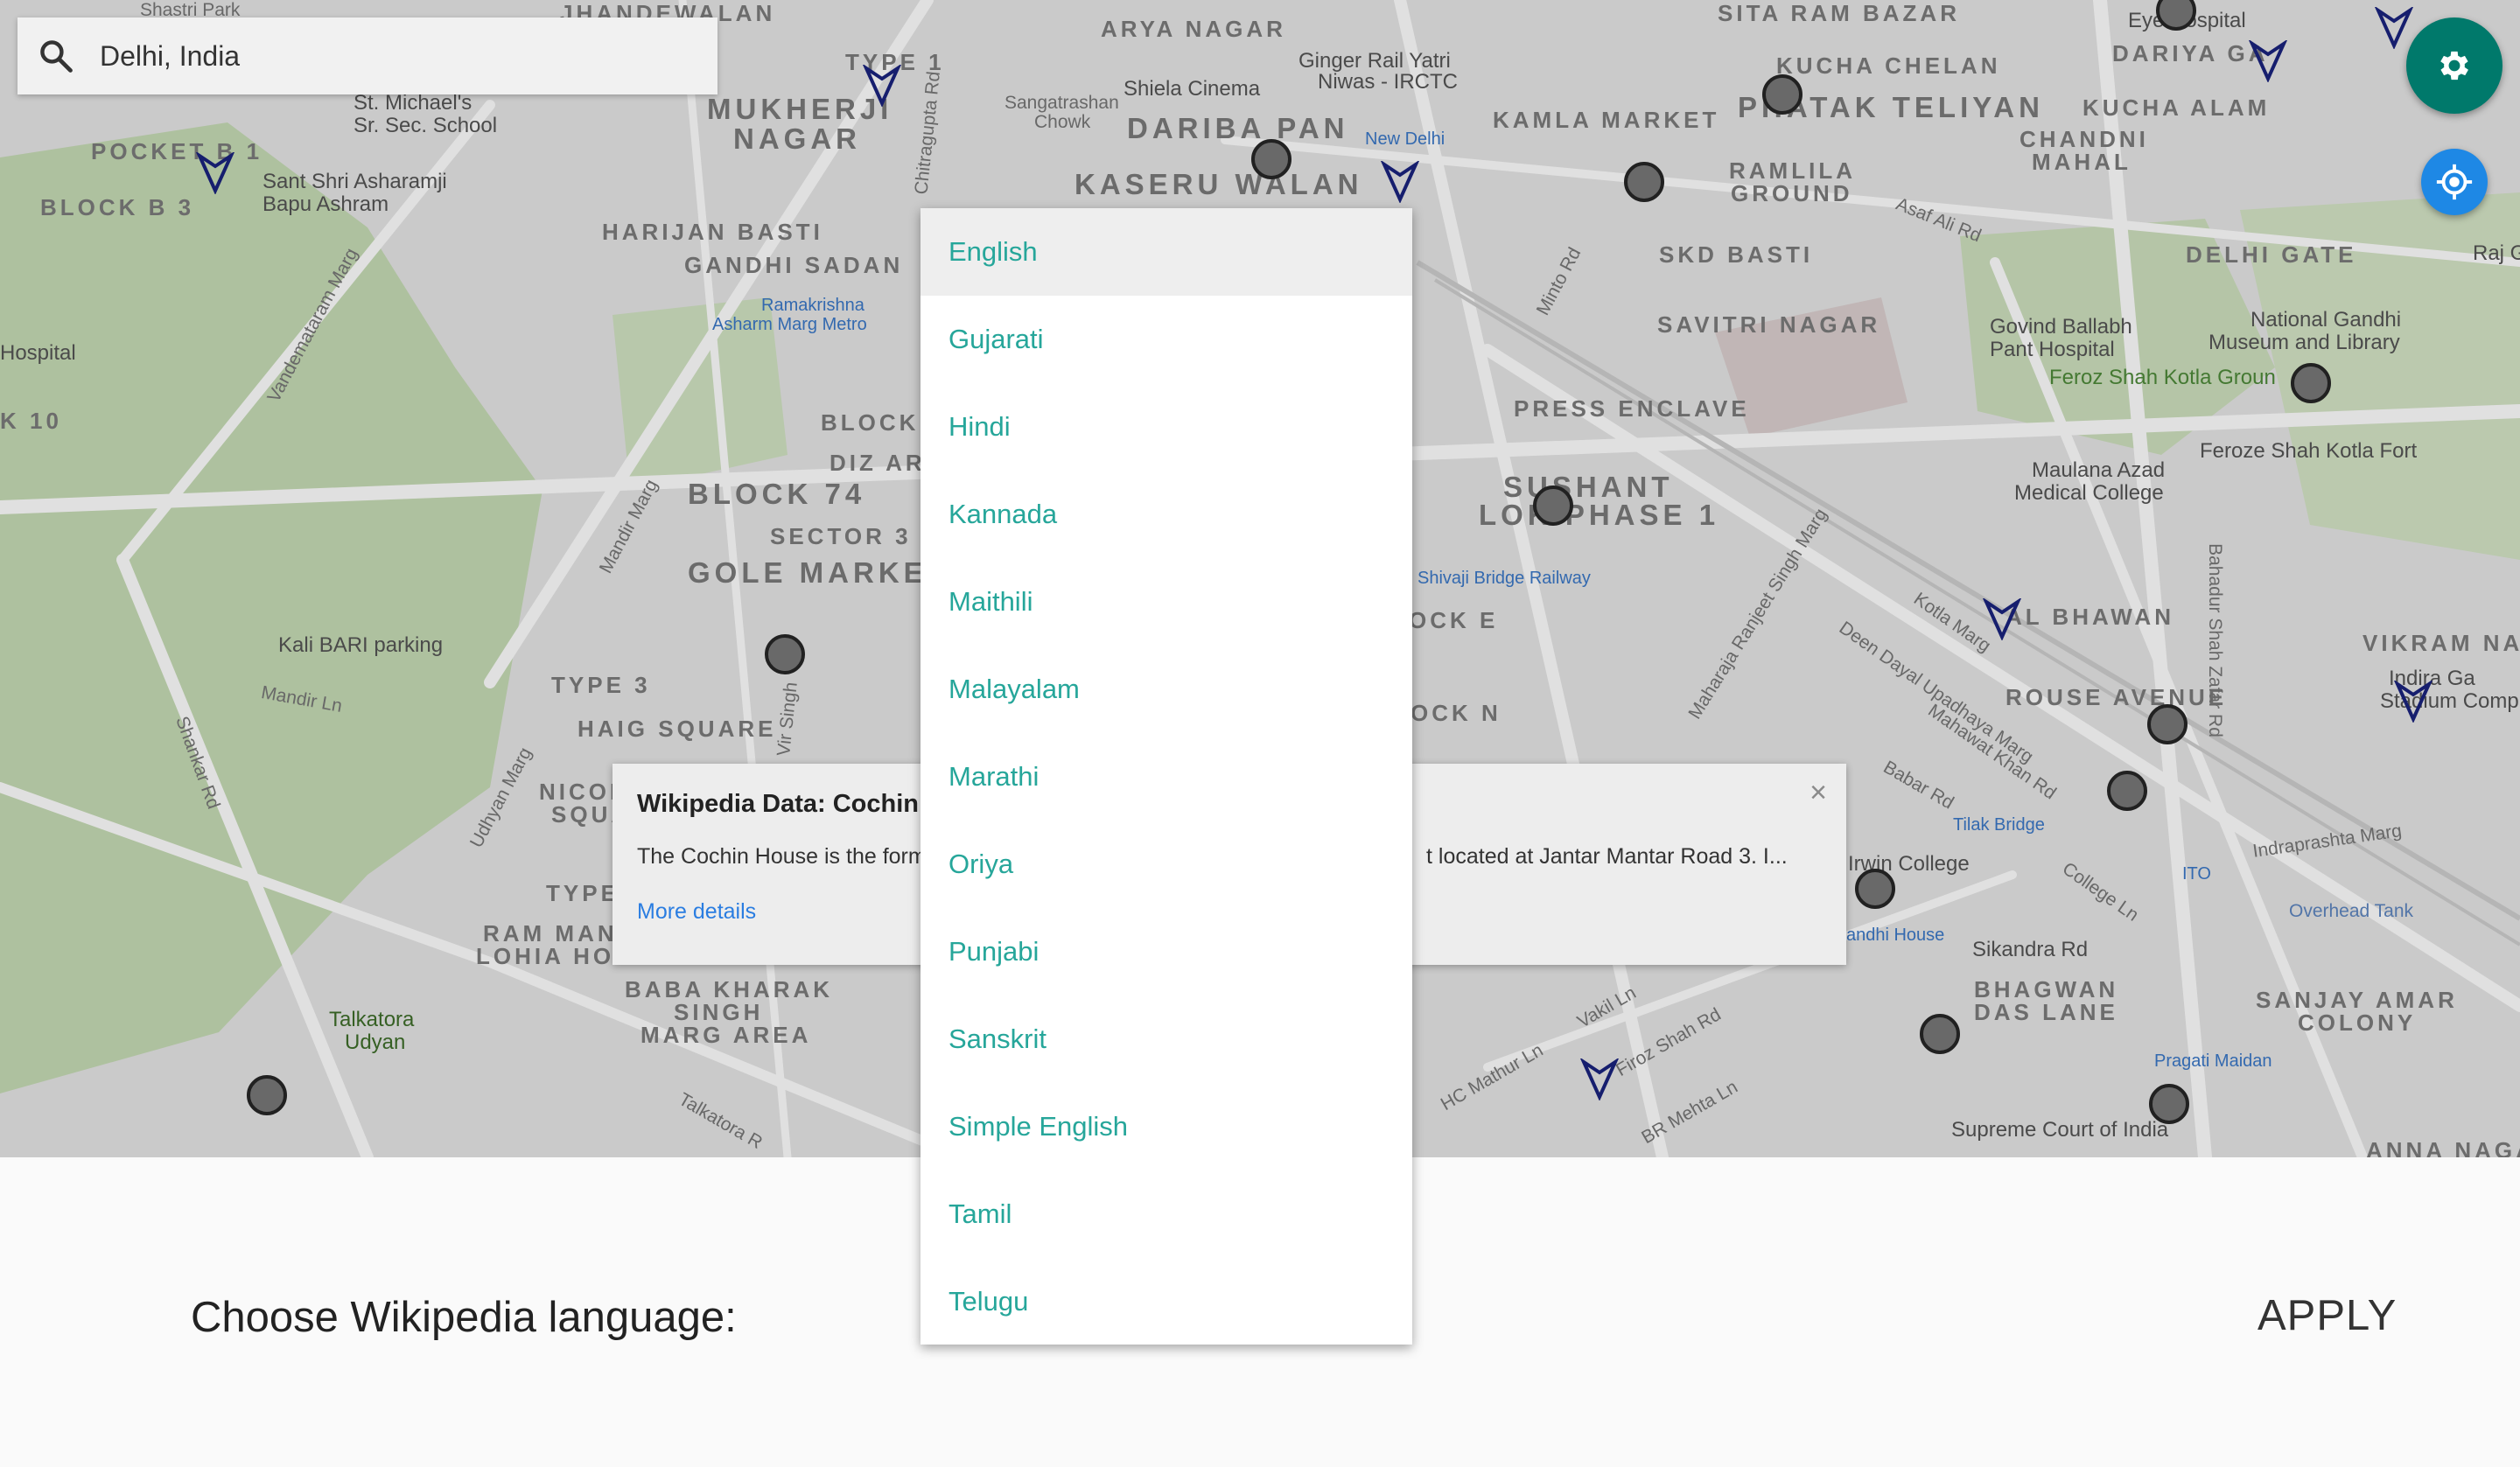 Image resolution: width=2520 pixels, height=1467 pixels. Describe the element at coordinates (1818, 793) in the screenshot. I see `close-icon: ×` at that location.